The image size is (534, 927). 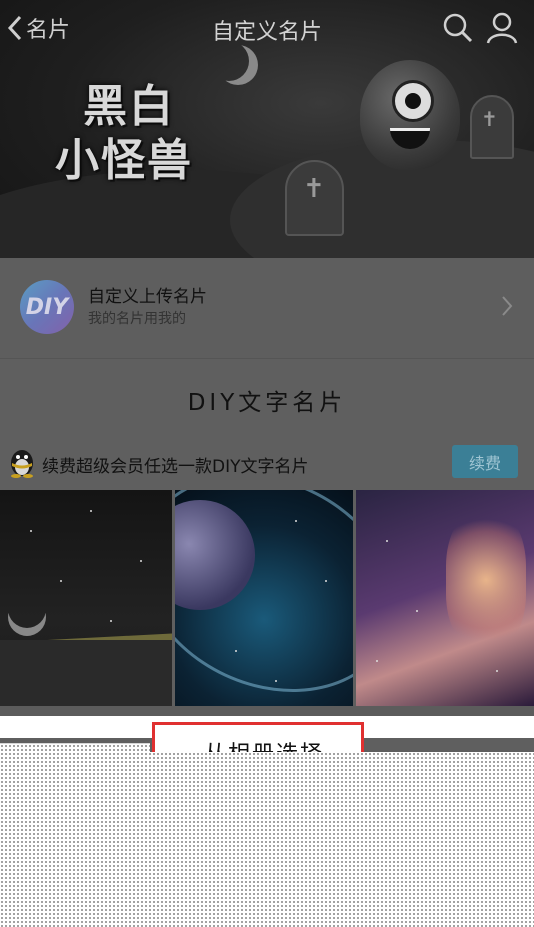 I want to click on renew-button: 续费, so click(x=485, y=461).